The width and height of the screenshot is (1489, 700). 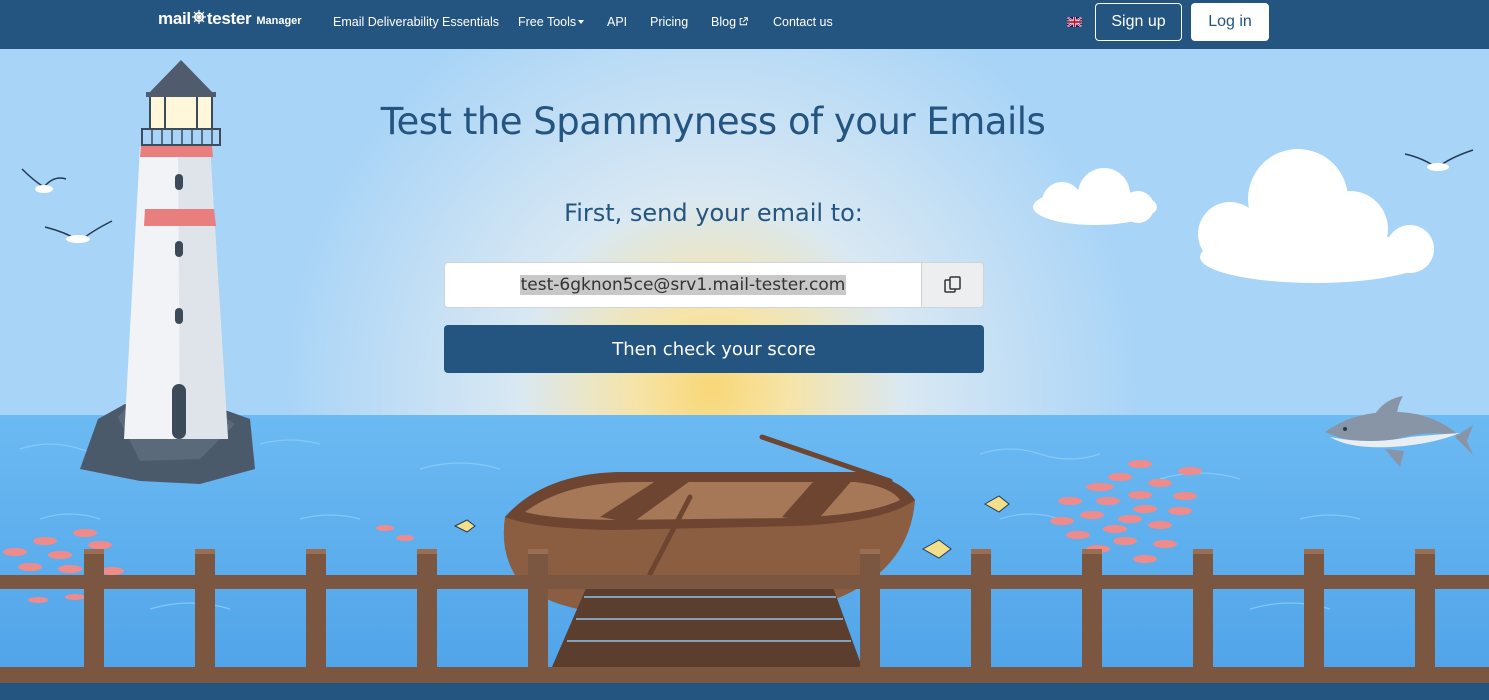 I want to click on caret-down-icon, so click(x=581, y=22).